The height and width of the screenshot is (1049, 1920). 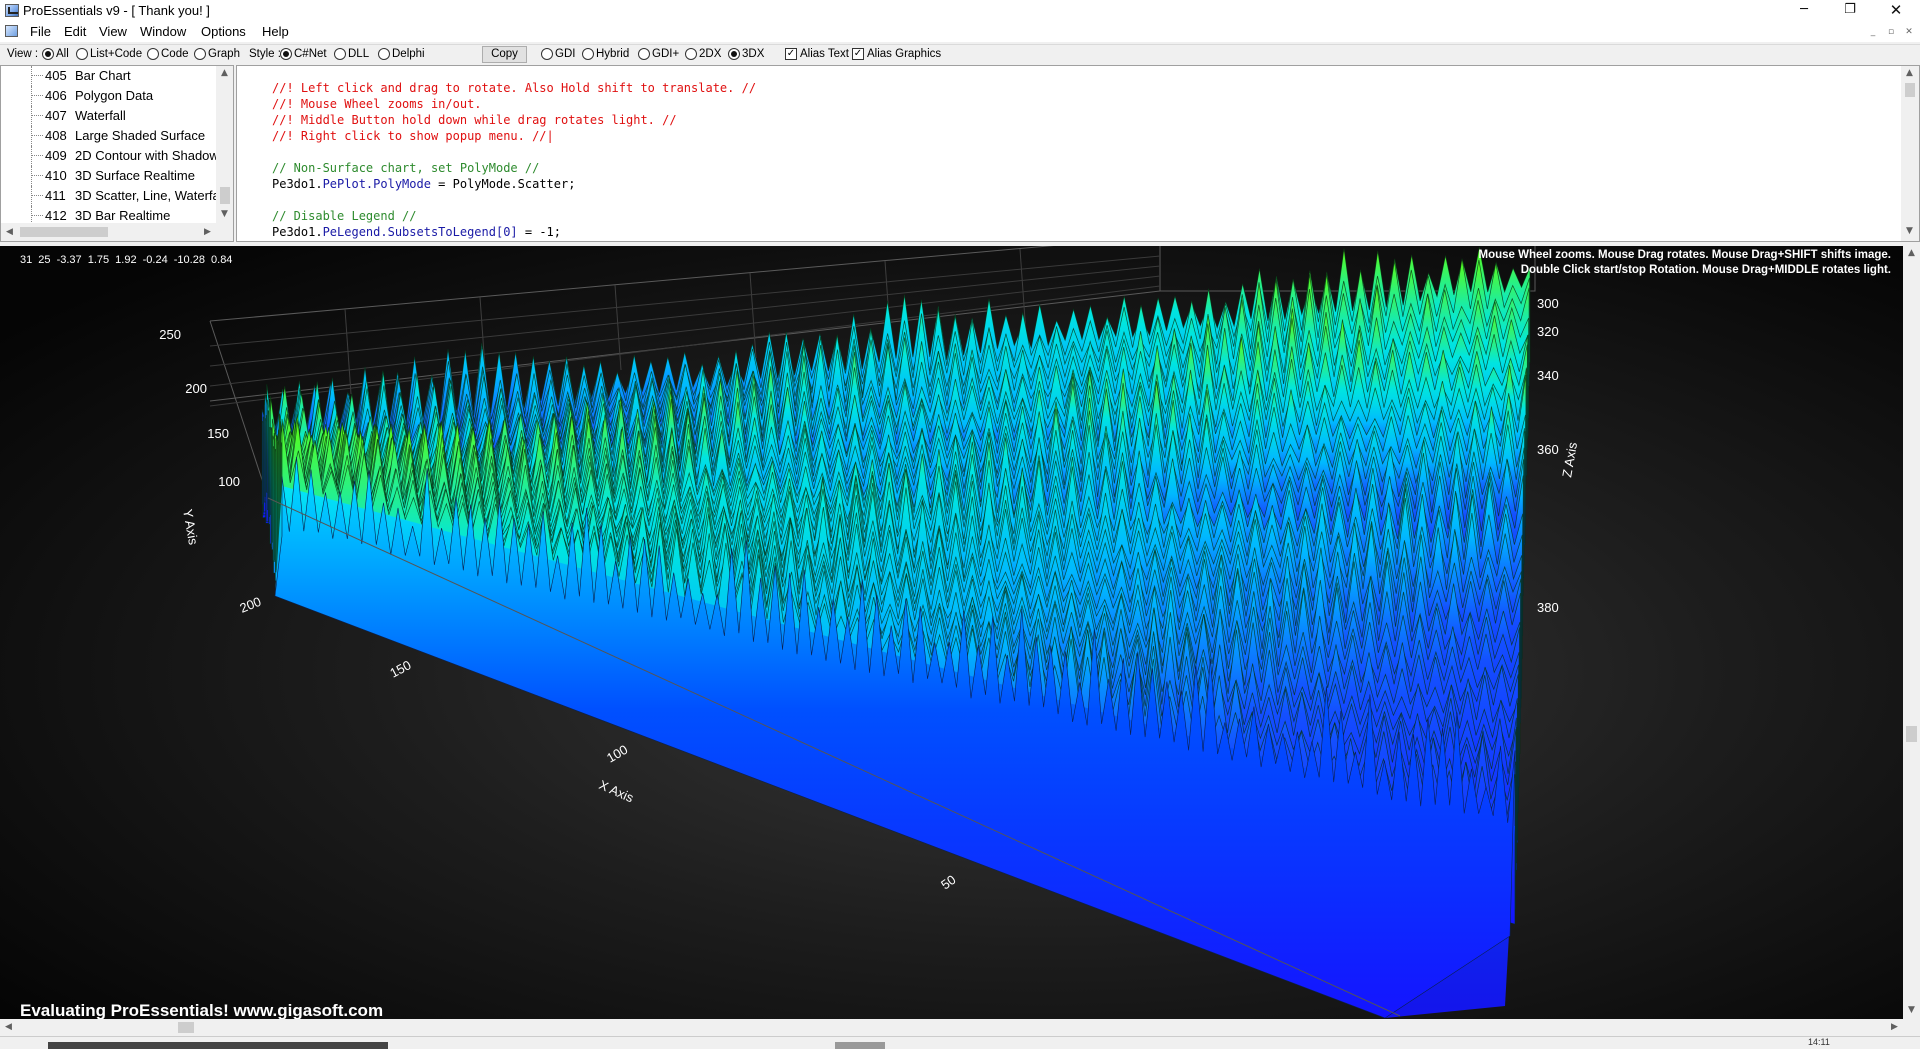 I want to click on view-all-radio, so click(x=48, y=54).